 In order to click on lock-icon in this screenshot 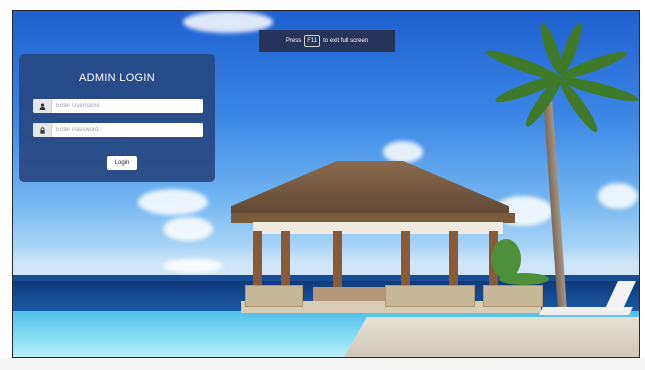, I will do `click(42, 130)`.